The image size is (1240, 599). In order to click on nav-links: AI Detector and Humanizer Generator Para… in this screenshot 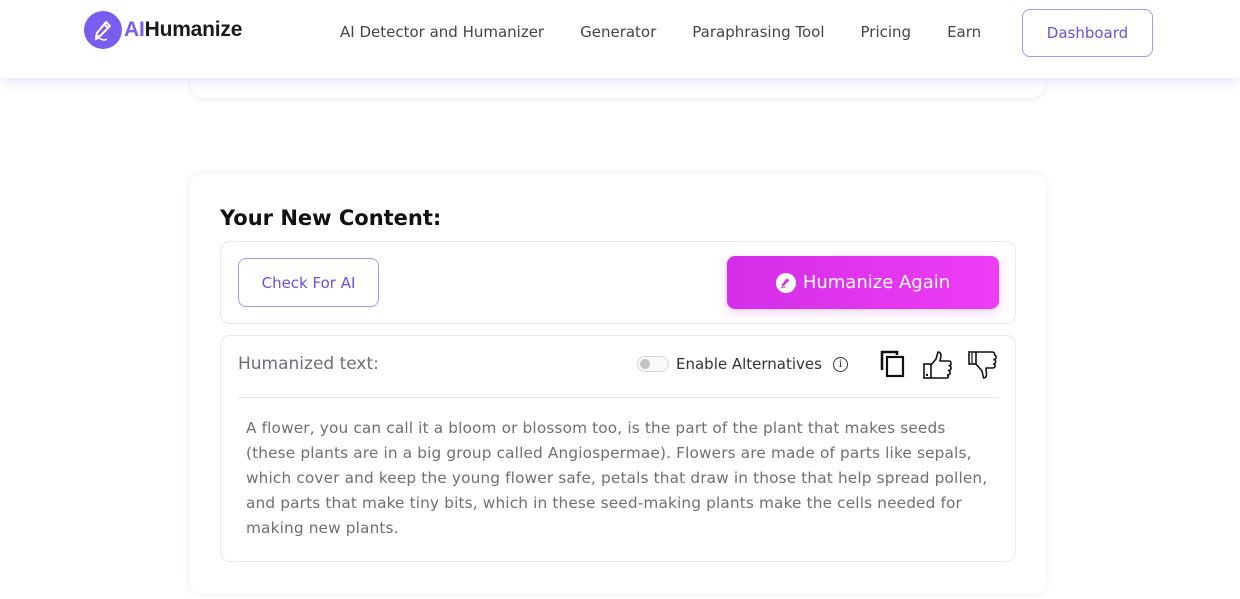, I will do `click(660, 32)`.